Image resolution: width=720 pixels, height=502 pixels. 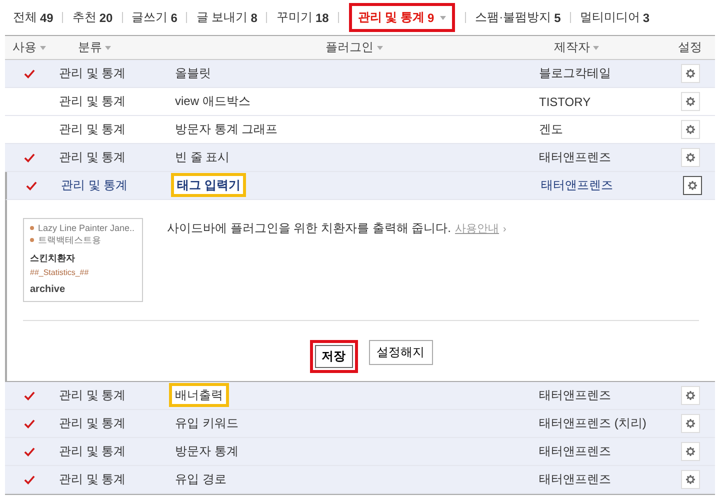 I want to click on plugin-name: 유입 경로, so click(x=201, y=479).